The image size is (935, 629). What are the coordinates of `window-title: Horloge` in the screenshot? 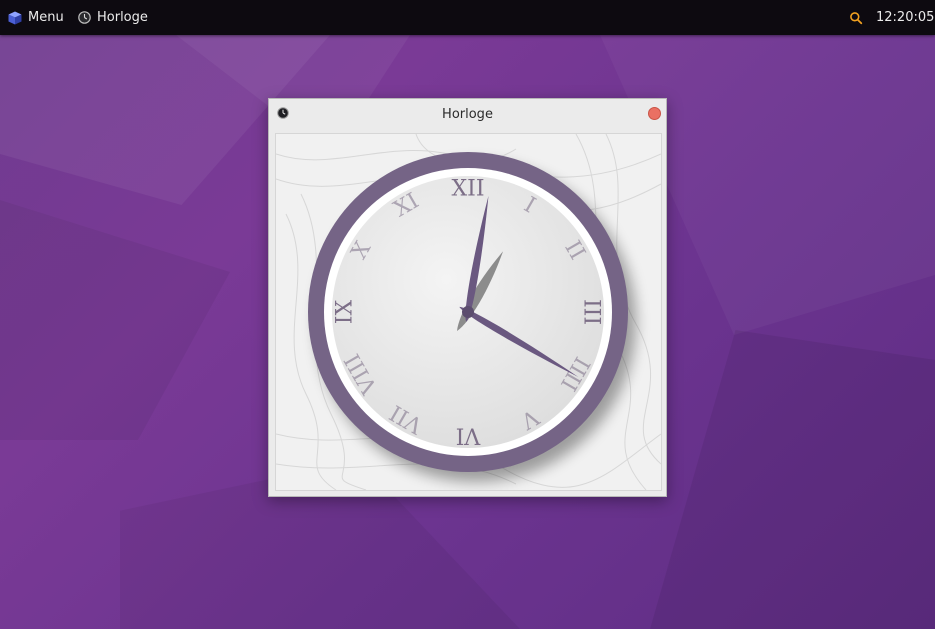 It's located at (467, 114).